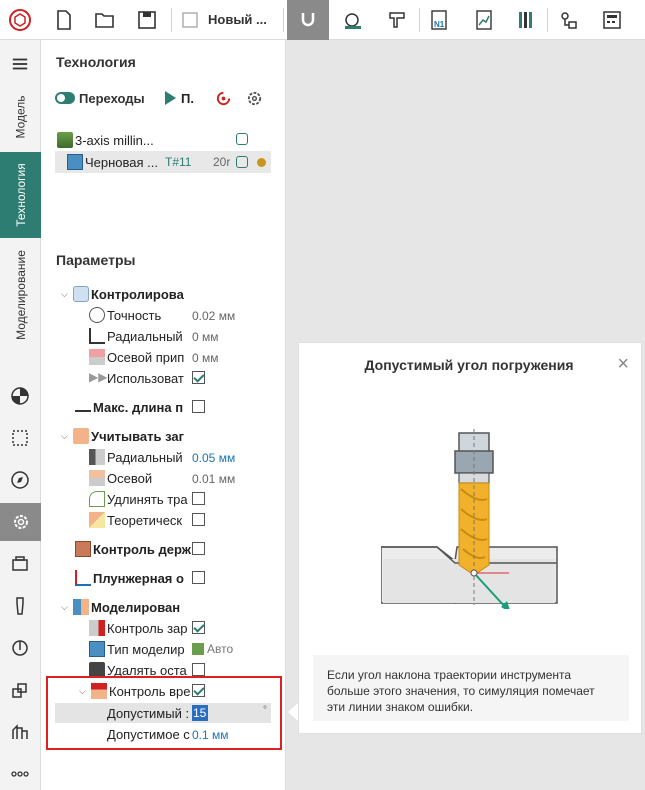  I want to click on transitions-label: Переходы, so click(112, 98).